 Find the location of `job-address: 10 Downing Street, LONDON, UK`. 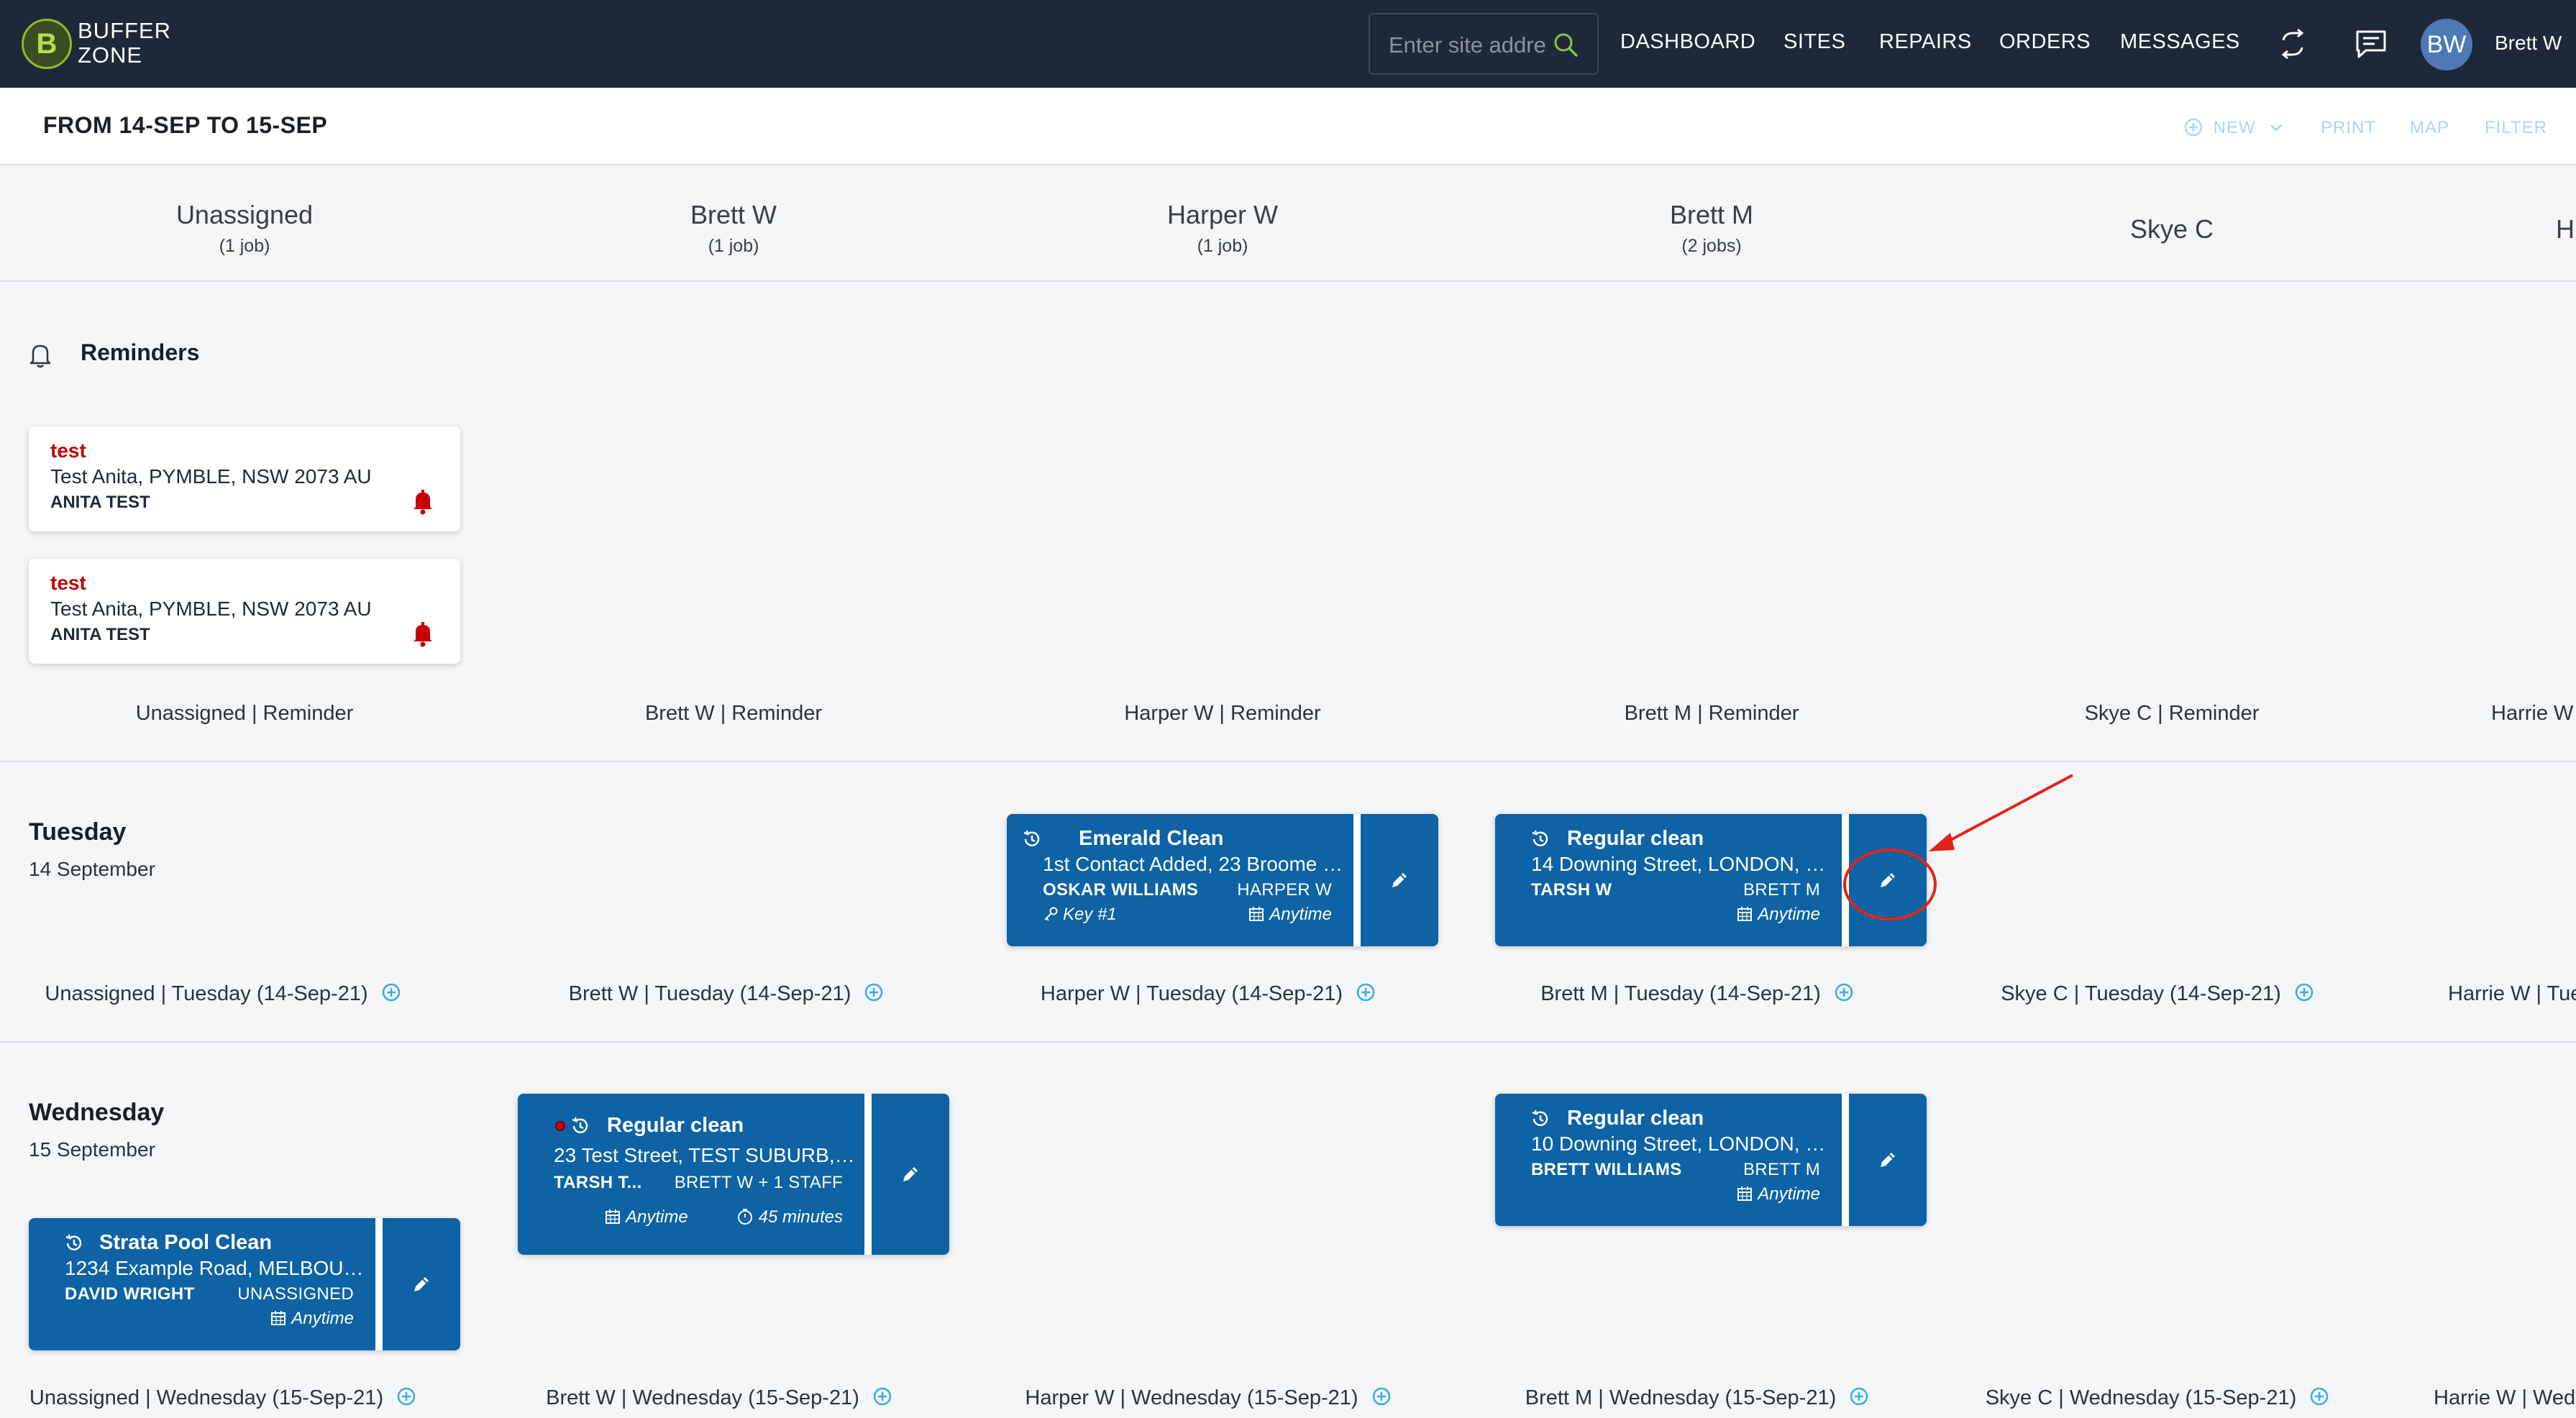

job-address: 10 Downing Street, LONDON, UK is located at coordinates (1682, 1144).